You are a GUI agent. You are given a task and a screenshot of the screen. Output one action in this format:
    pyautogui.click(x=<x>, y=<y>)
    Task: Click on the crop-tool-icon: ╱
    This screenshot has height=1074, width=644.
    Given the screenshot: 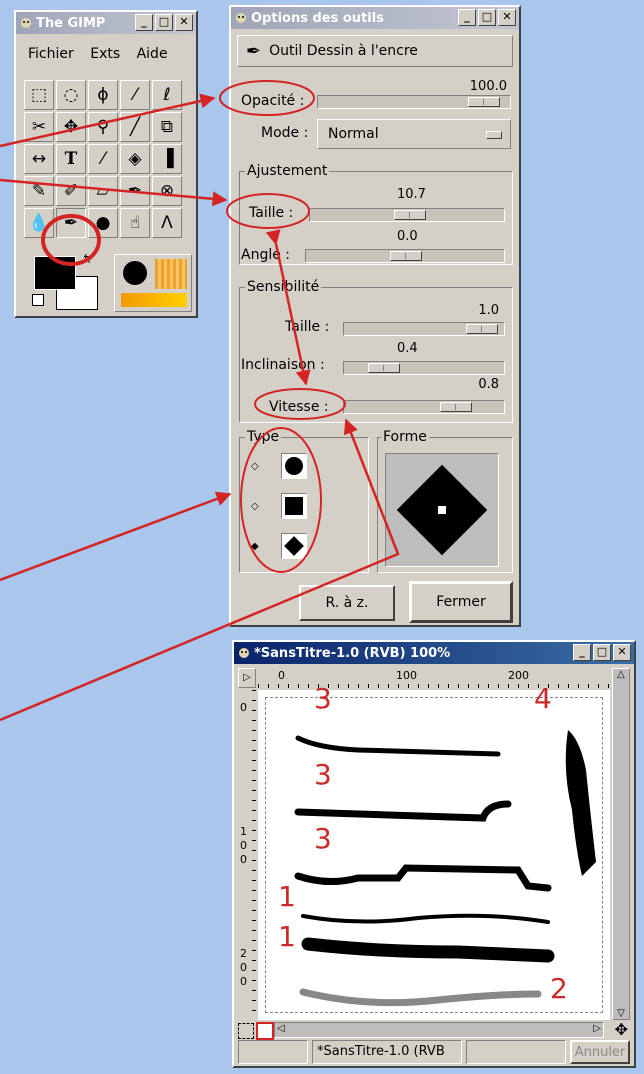 What is the action you would take?
    pyautogui.click(x=135, y=127)
    